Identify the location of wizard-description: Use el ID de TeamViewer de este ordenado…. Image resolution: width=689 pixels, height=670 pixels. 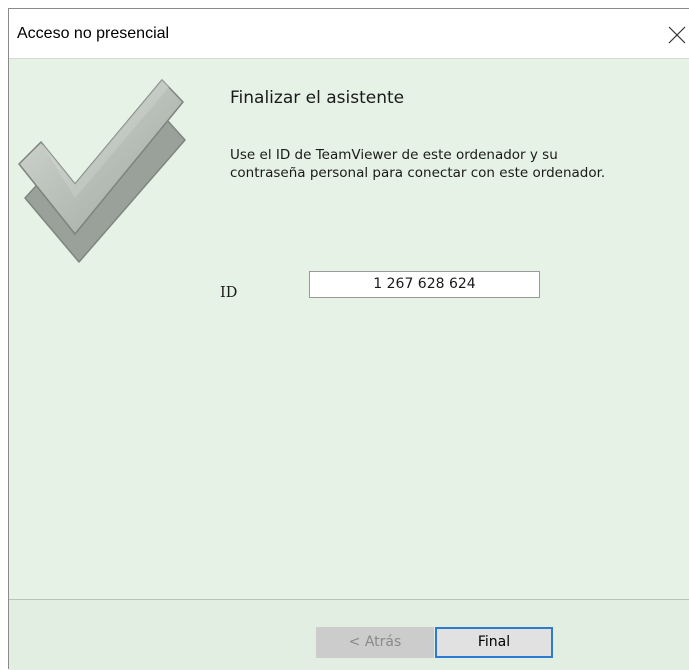
(450, 164).